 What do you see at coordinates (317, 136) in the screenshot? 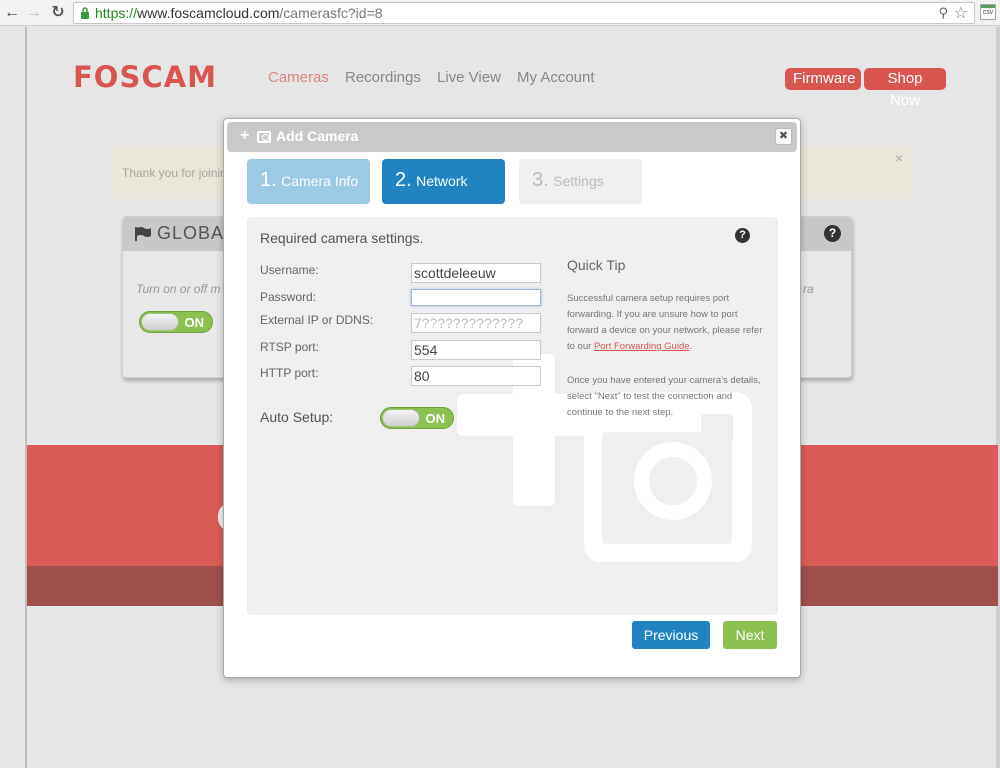
I see `modal-title: Add Camera` at bounding box center [317, 136].